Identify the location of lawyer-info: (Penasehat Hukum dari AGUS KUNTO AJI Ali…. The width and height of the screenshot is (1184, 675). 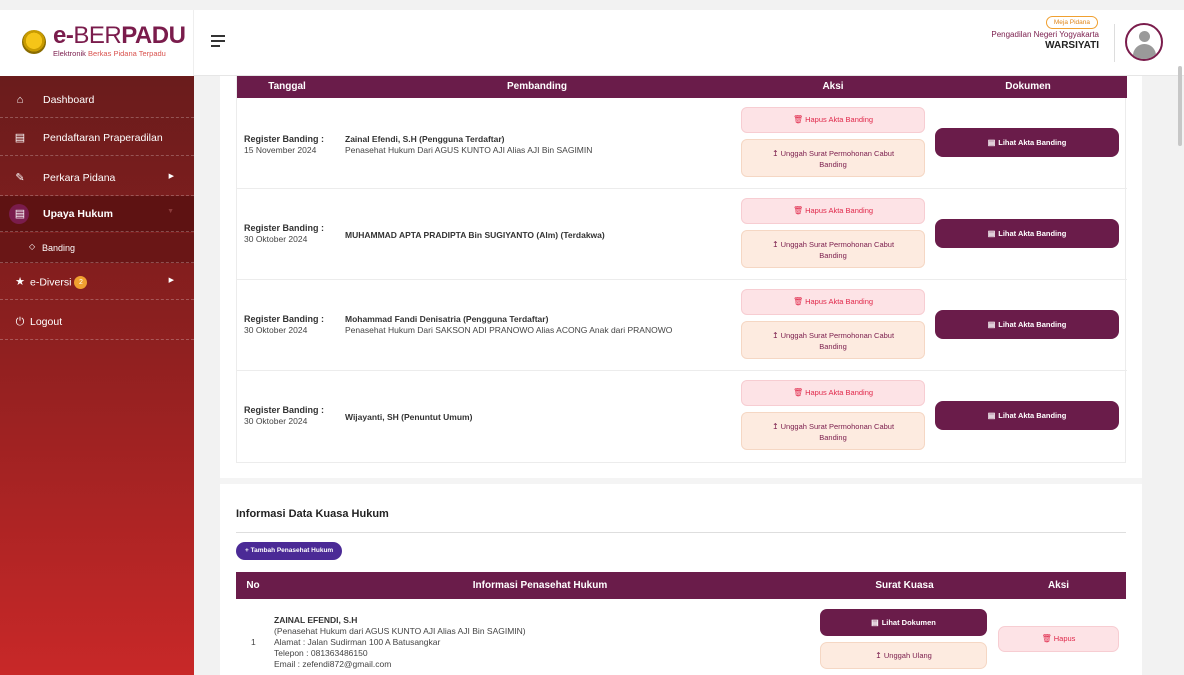
(400, 631).